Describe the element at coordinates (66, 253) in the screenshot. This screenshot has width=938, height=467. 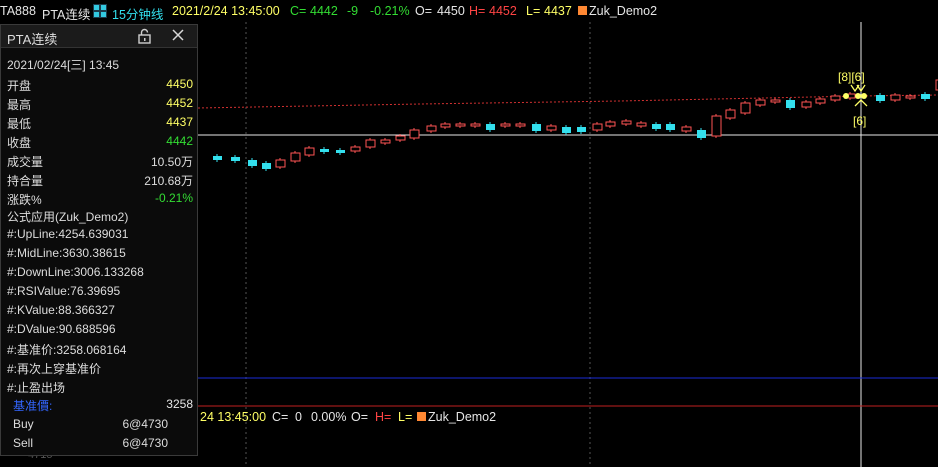
I see `formula-line: #:MidLine:3630.38615` at that location.